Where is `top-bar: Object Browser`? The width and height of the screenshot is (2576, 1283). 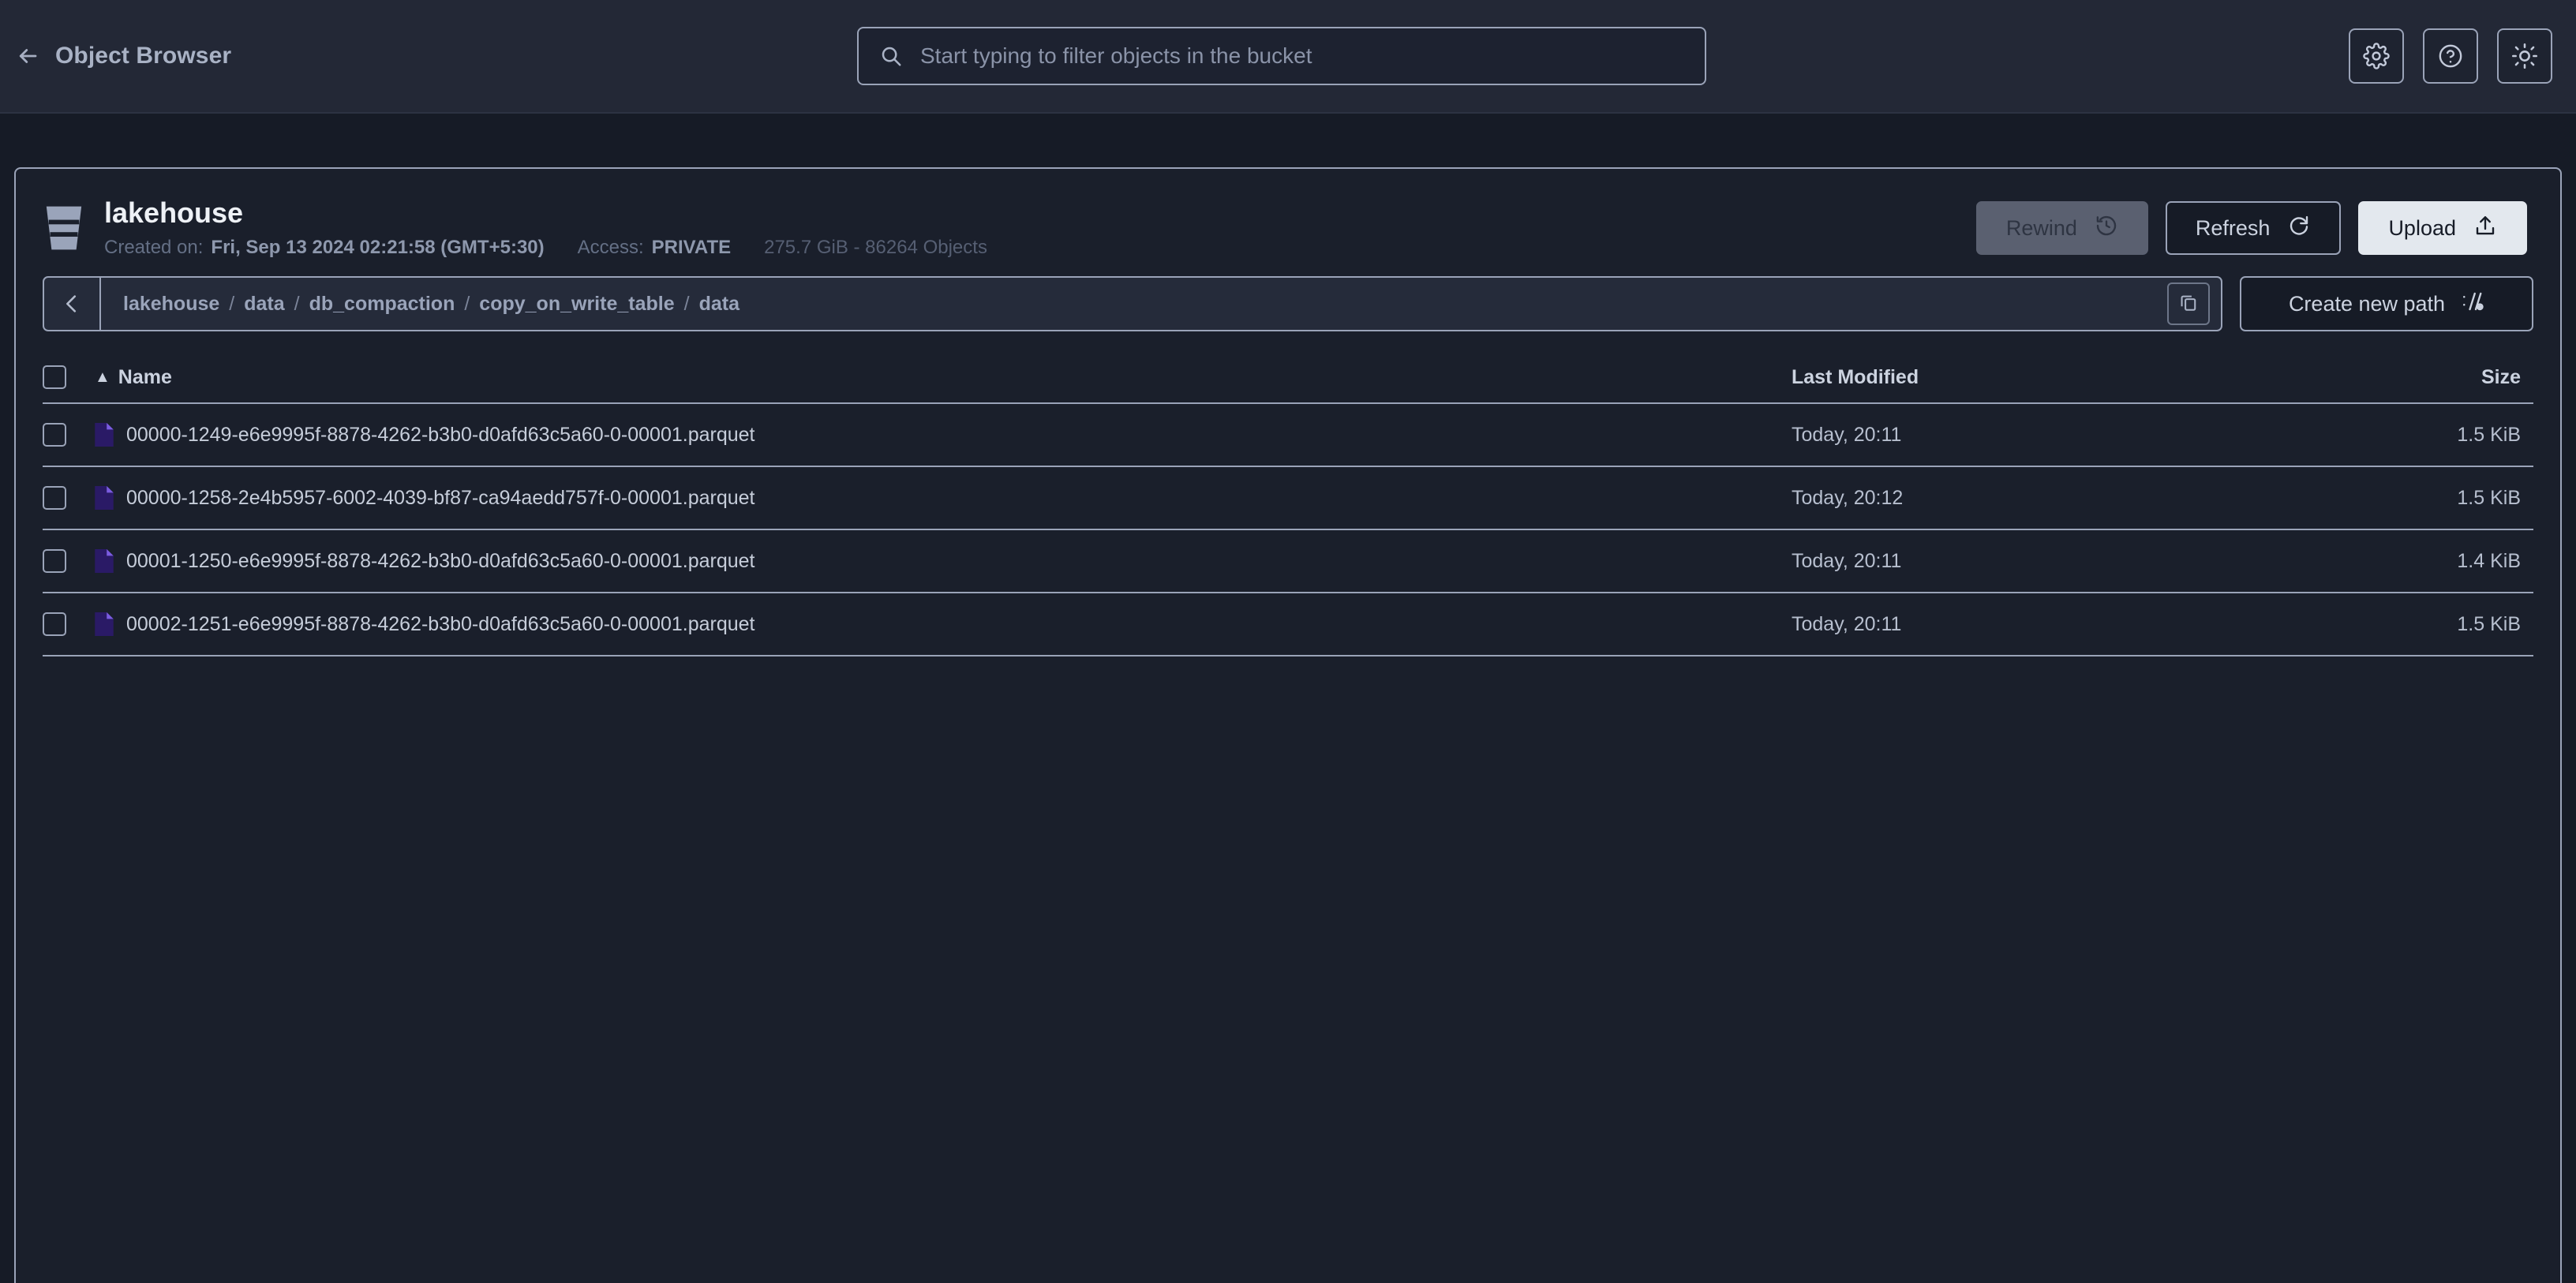
top-bar: Object Browser is located at coordinates (1288, 57).